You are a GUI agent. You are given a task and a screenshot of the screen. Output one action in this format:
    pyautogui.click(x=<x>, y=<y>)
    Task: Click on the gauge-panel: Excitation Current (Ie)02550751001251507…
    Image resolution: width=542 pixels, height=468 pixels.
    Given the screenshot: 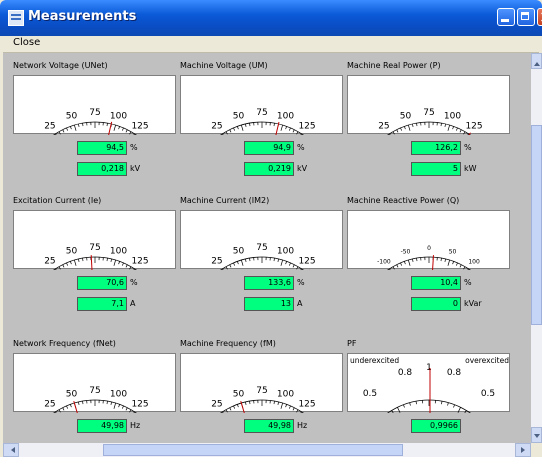 What is the action you would take?
    pyautogui.click(x=95, y=261)
    